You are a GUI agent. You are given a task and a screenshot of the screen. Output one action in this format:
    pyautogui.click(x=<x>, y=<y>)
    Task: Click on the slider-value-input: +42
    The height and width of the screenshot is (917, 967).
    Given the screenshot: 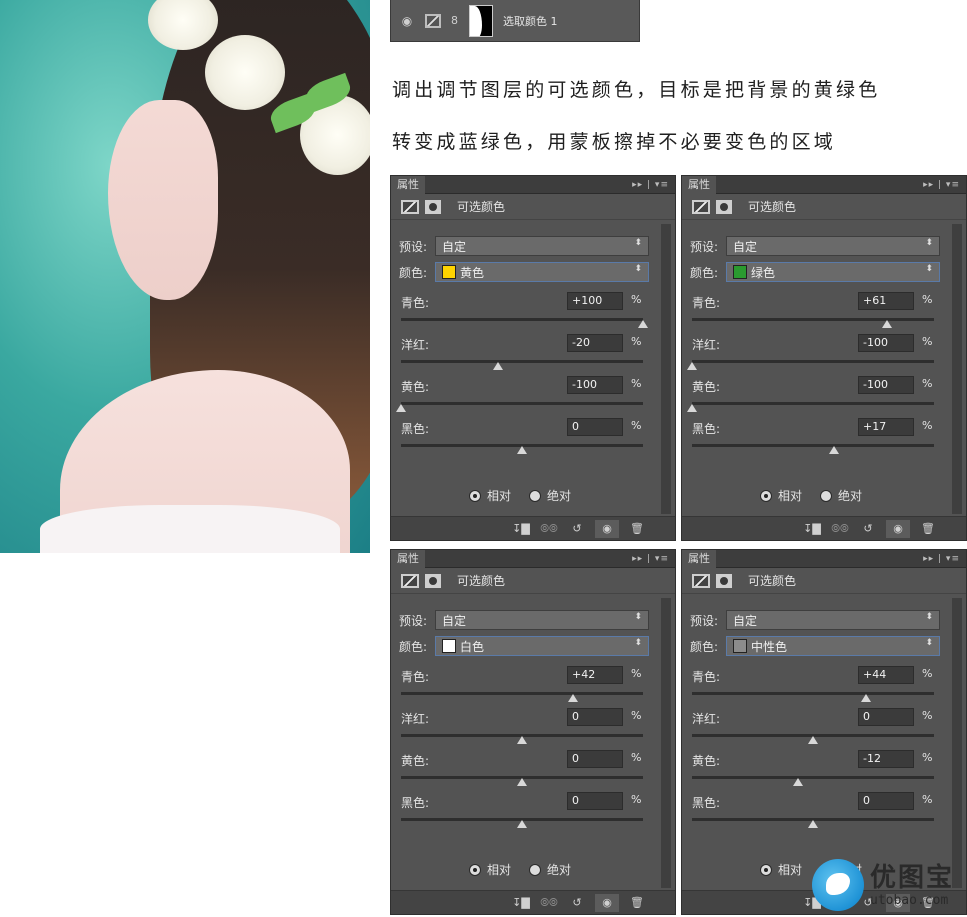 What is the action you would take?
    pyautogui.click(x=595, y=675)
    